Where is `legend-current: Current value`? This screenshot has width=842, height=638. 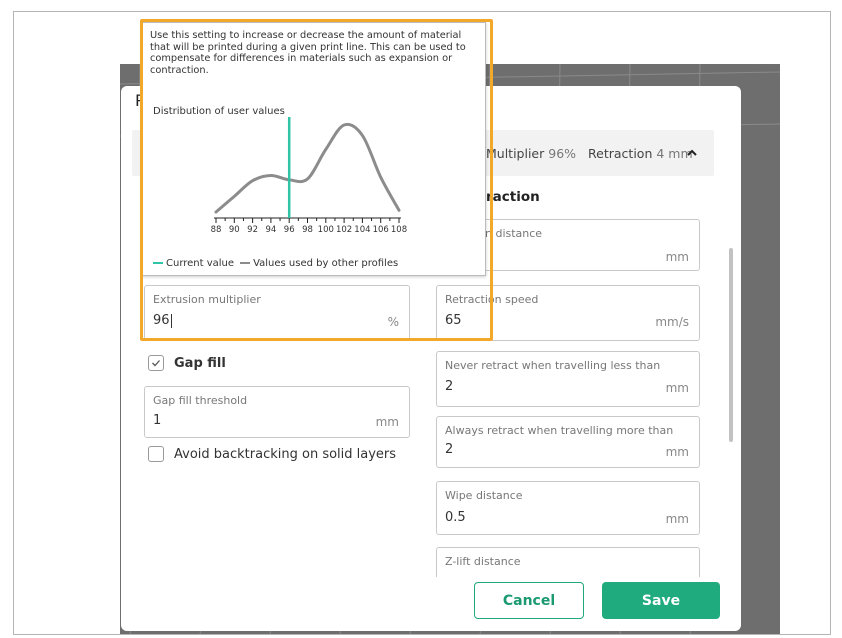
legend-current: Current value is located at coordinates (193, 263).